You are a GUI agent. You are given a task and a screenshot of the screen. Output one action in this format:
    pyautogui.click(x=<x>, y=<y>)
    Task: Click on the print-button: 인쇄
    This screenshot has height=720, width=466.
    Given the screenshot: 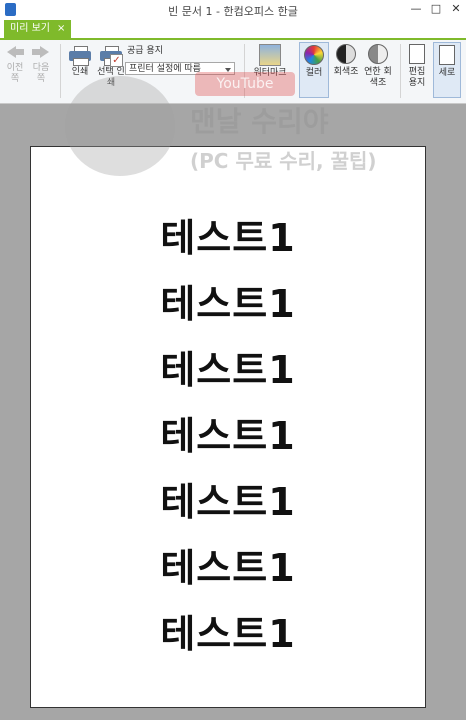 What is the action you would take?
    pyautogui.click(x=80, y=62)
    